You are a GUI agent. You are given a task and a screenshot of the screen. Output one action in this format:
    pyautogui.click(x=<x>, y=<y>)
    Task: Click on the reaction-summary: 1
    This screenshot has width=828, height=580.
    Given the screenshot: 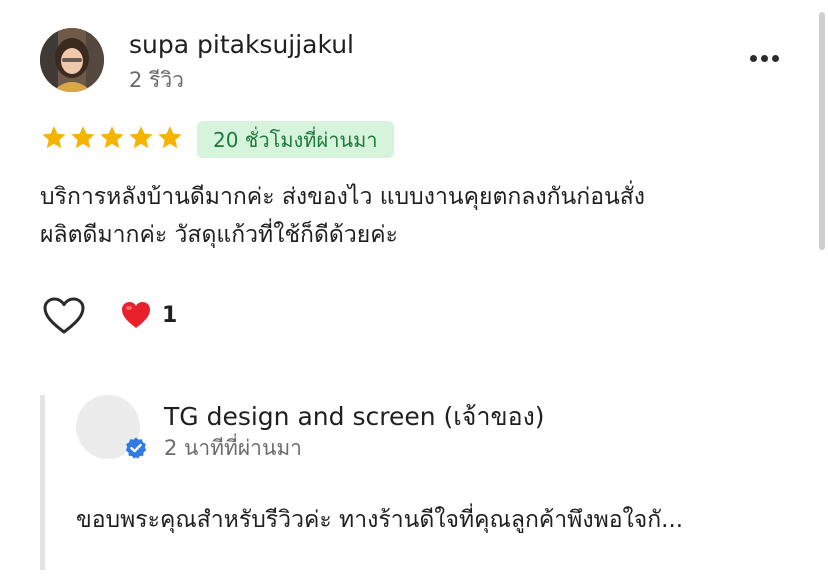 What is the action you would take?
    pyautogui.click(x=148, y=315)
    